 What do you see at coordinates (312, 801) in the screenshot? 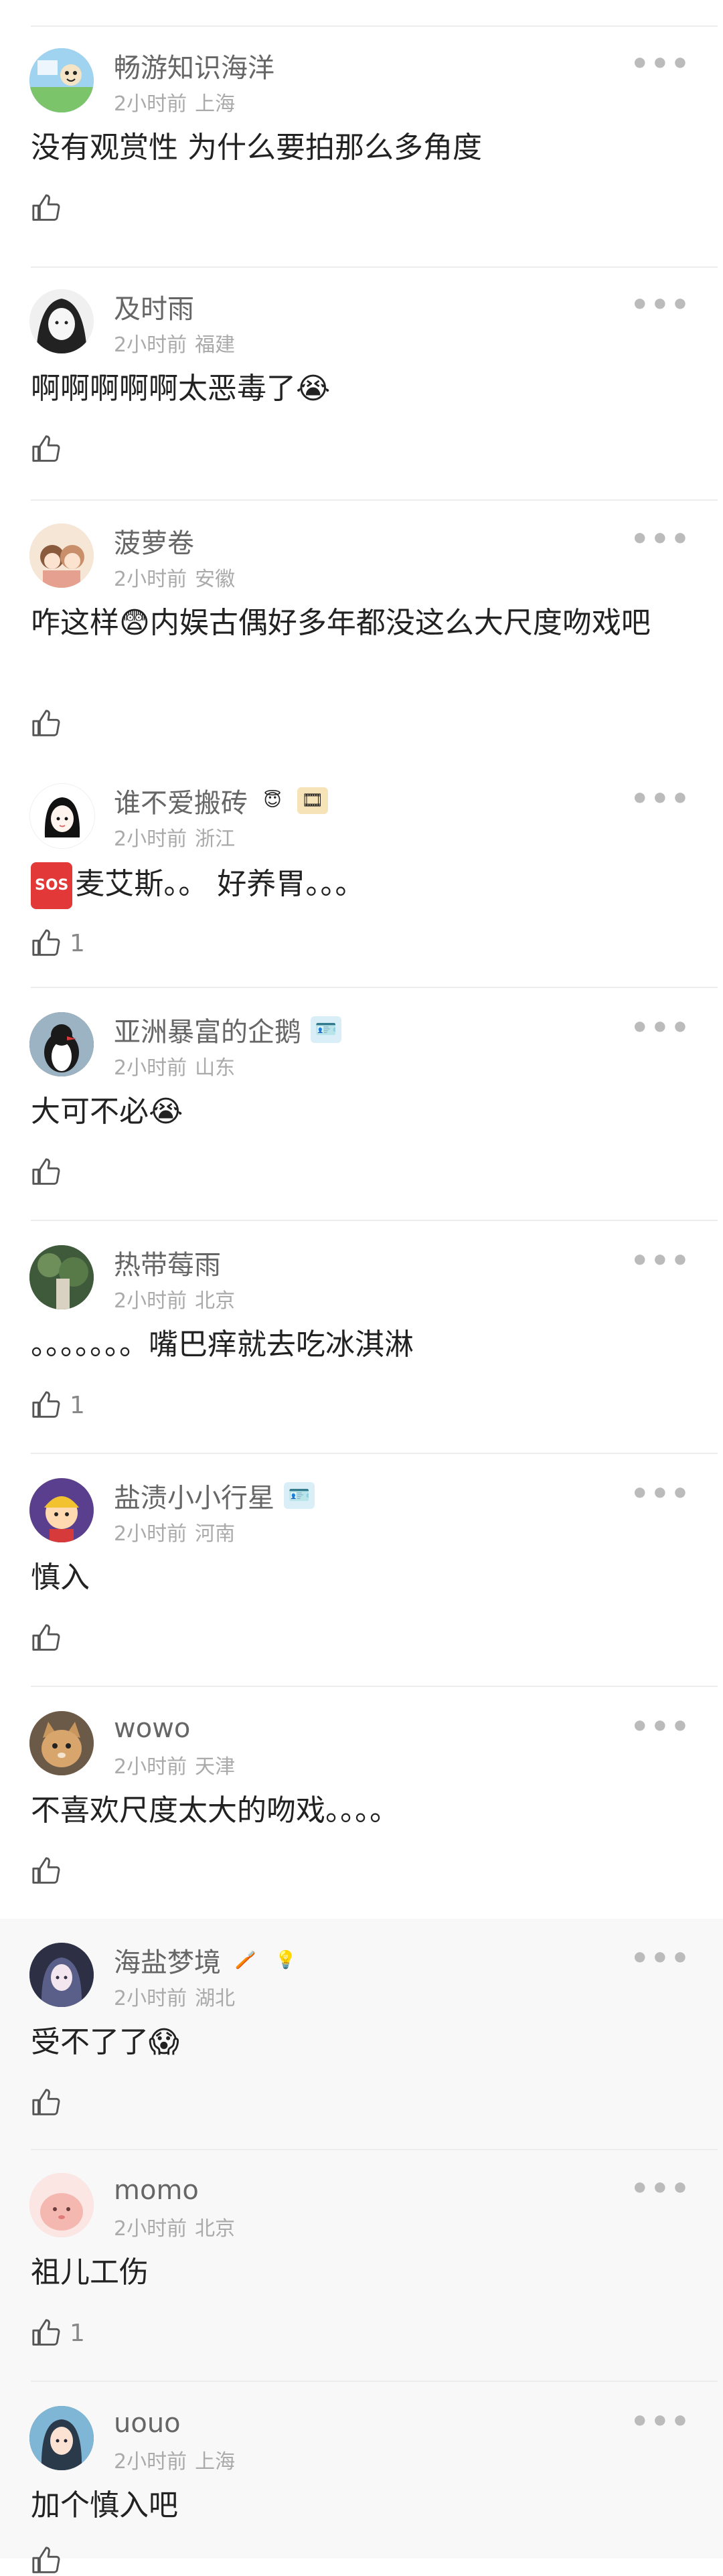
I see `film-badge-icon: 🎞` at bounding box center [312, 801].